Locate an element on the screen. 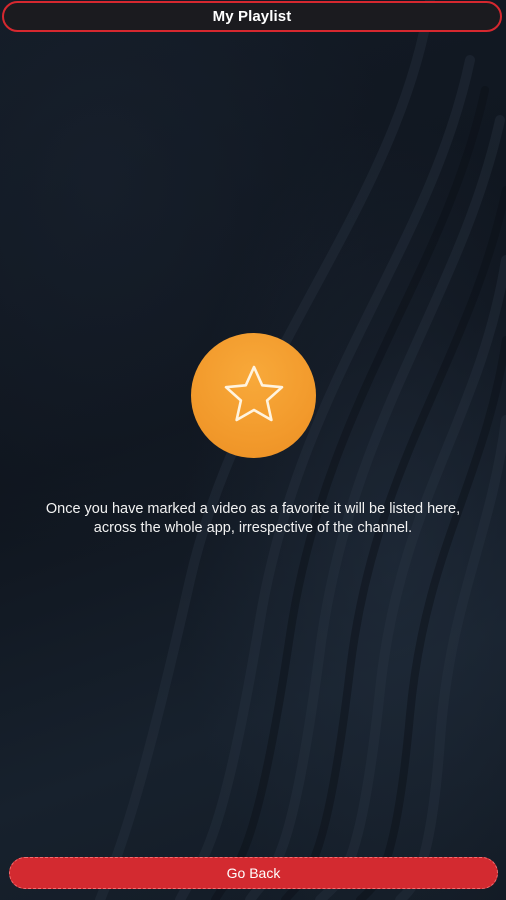 This screenshot has width=506, height=900. page-title: My Playlist is located at coordinates (252, 16).